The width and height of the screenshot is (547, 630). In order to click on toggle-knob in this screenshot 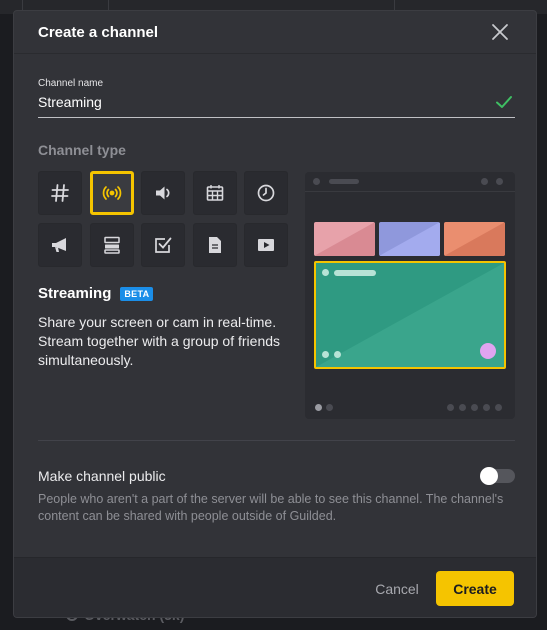, I will do `click(489, 476)`.